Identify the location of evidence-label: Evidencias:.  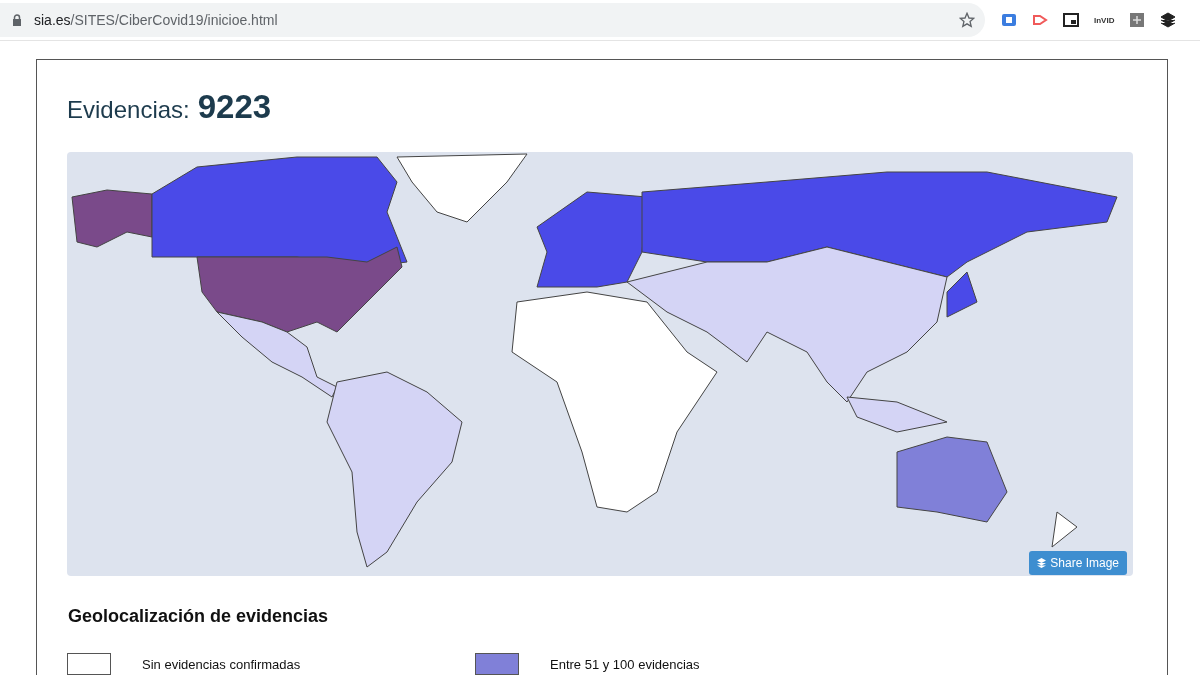
(128, 110).